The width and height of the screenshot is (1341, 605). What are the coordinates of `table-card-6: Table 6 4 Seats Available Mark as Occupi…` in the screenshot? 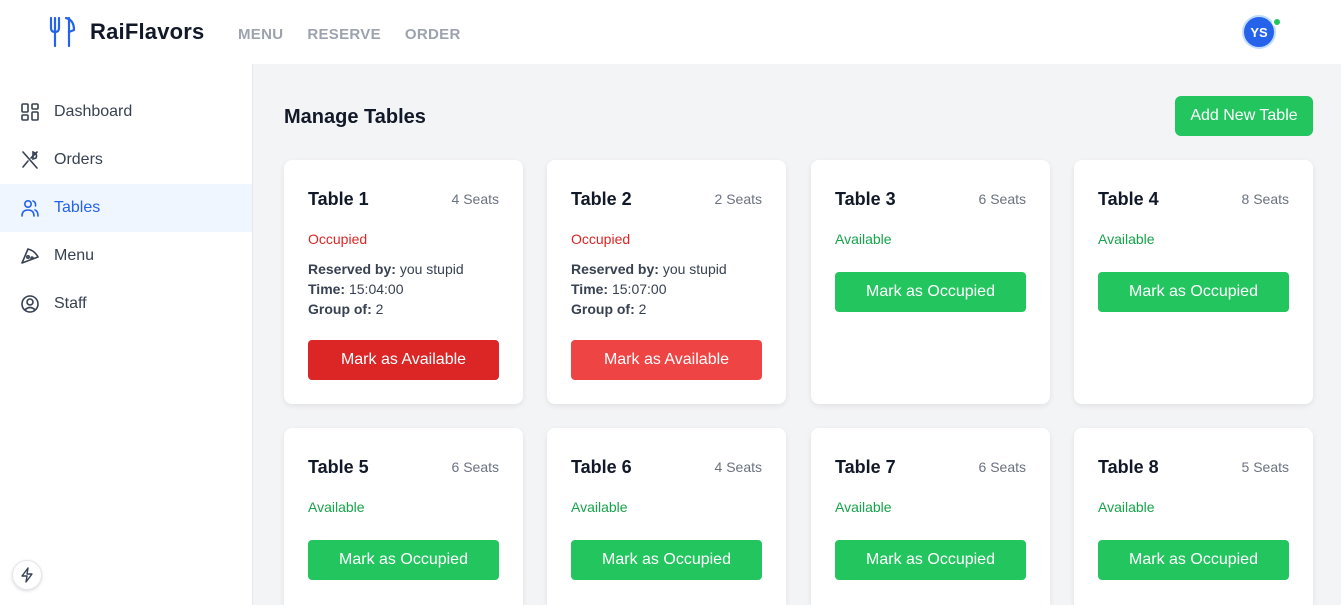 It's located at (666, 516).